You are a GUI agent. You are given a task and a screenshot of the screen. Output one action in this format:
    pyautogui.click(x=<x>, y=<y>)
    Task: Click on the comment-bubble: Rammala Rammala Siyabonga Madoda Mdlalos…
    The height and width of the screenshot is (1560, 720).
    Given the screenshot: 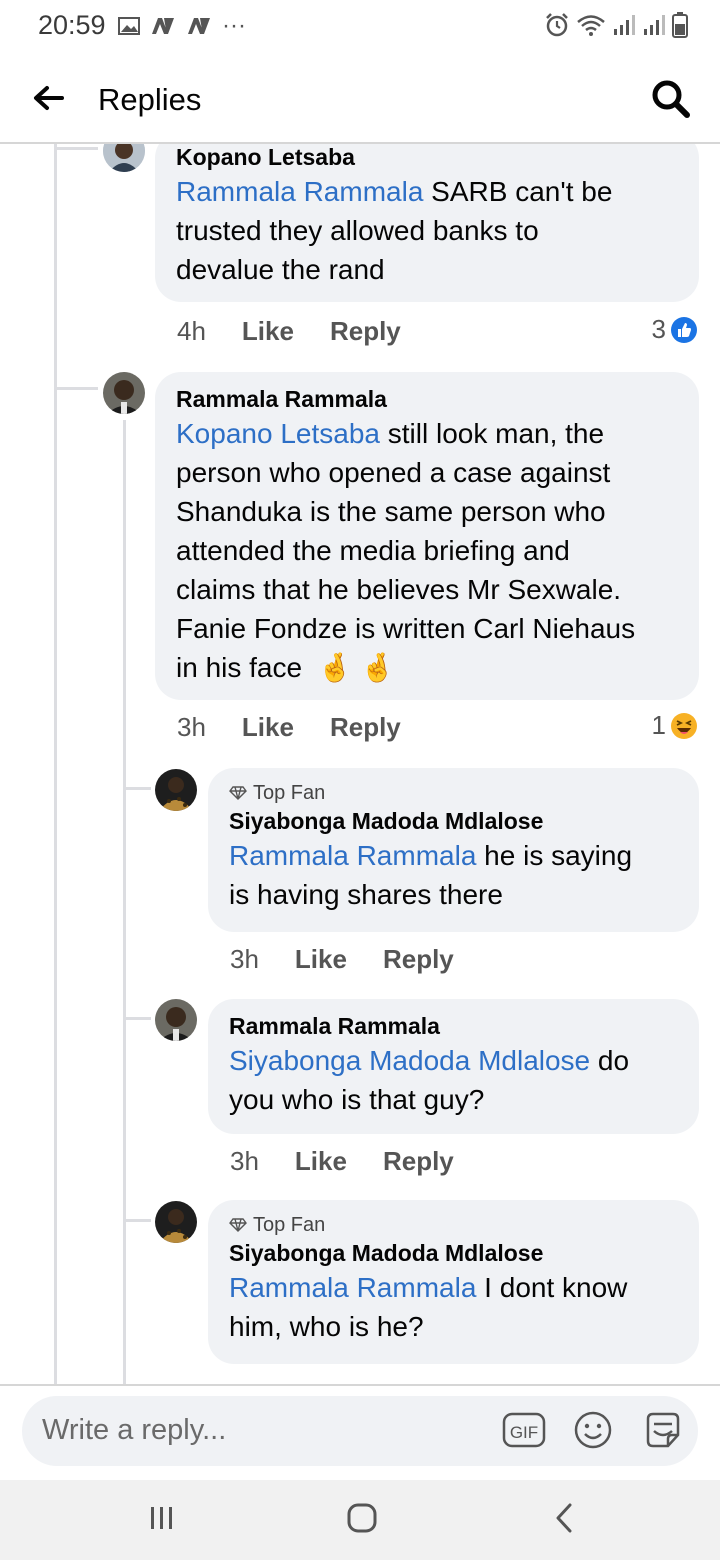 What is the action you would take?
    pyautogui.click(x=453, y=1066)
    